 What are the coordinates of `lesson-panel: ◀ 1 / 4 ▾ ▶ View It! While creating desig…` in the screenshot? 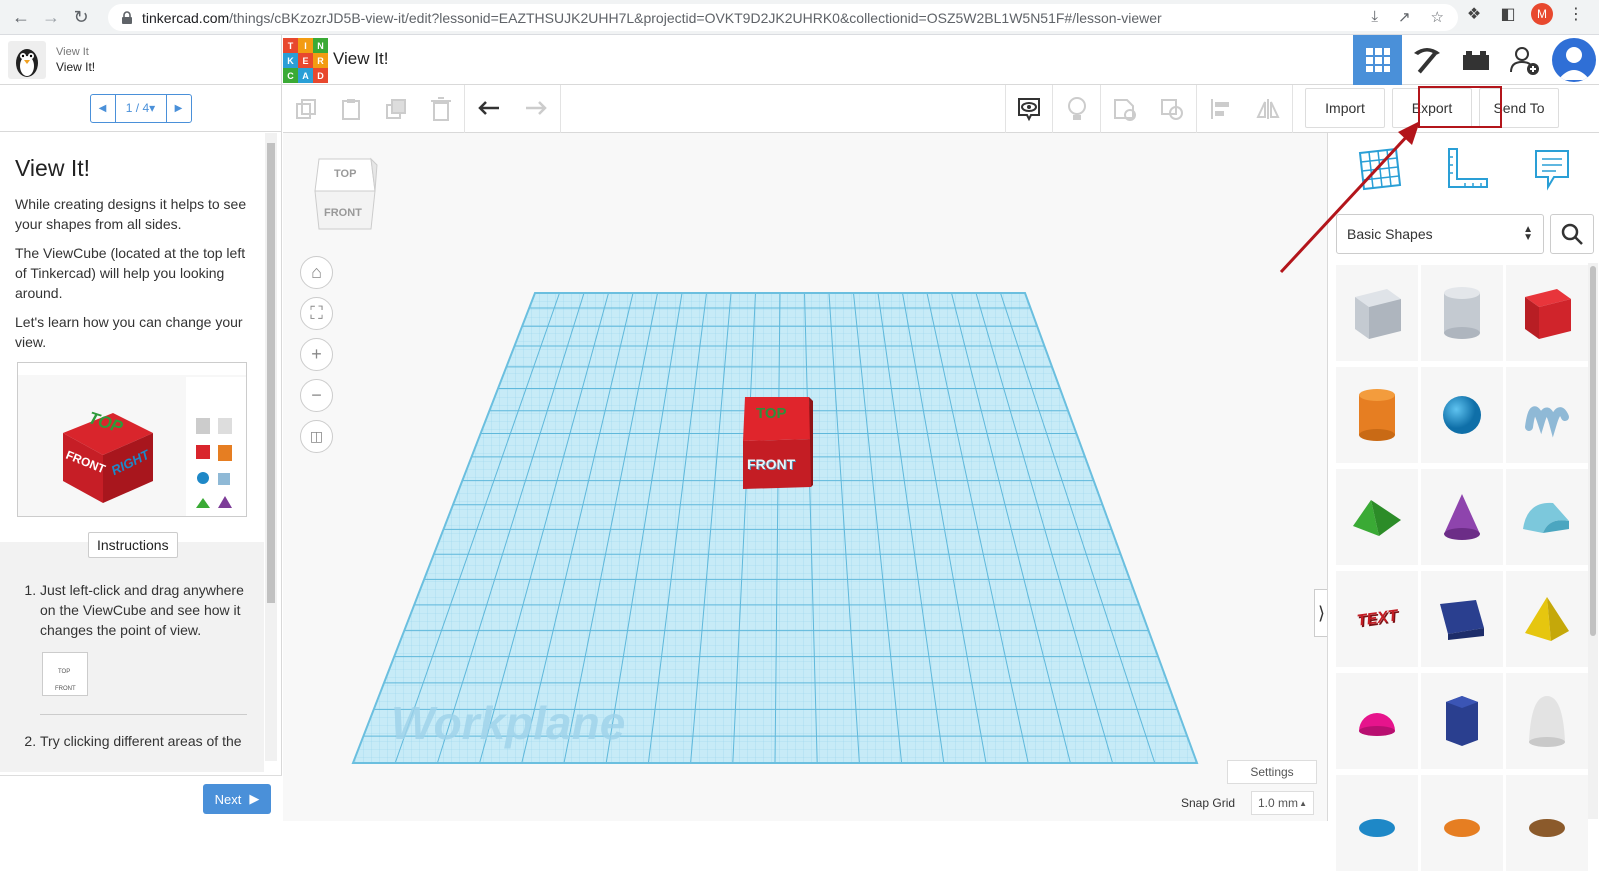 It's located at (141, 453).